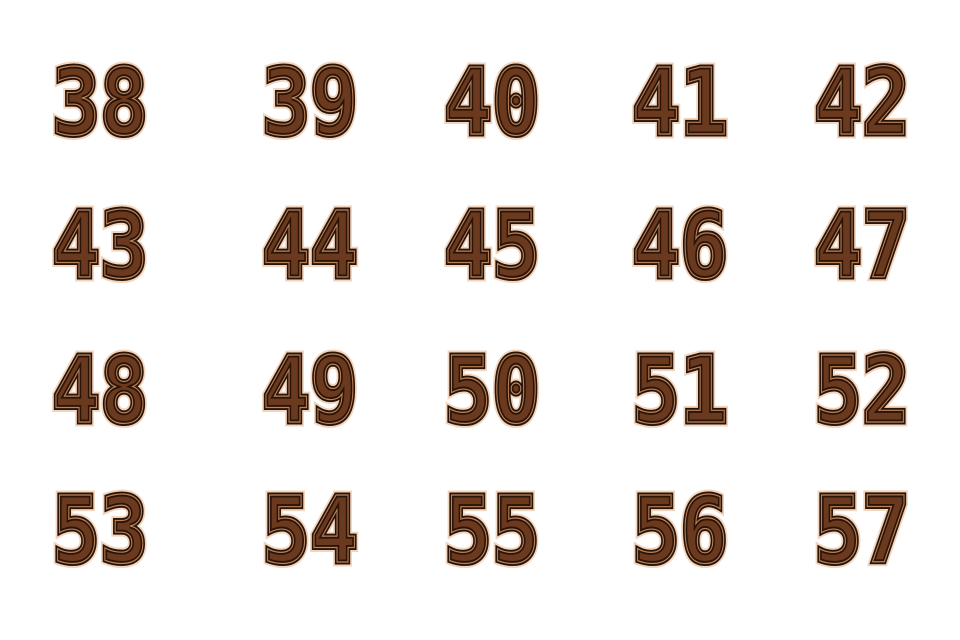  I want to click on number-graphic: 484848, so click(100, 391).